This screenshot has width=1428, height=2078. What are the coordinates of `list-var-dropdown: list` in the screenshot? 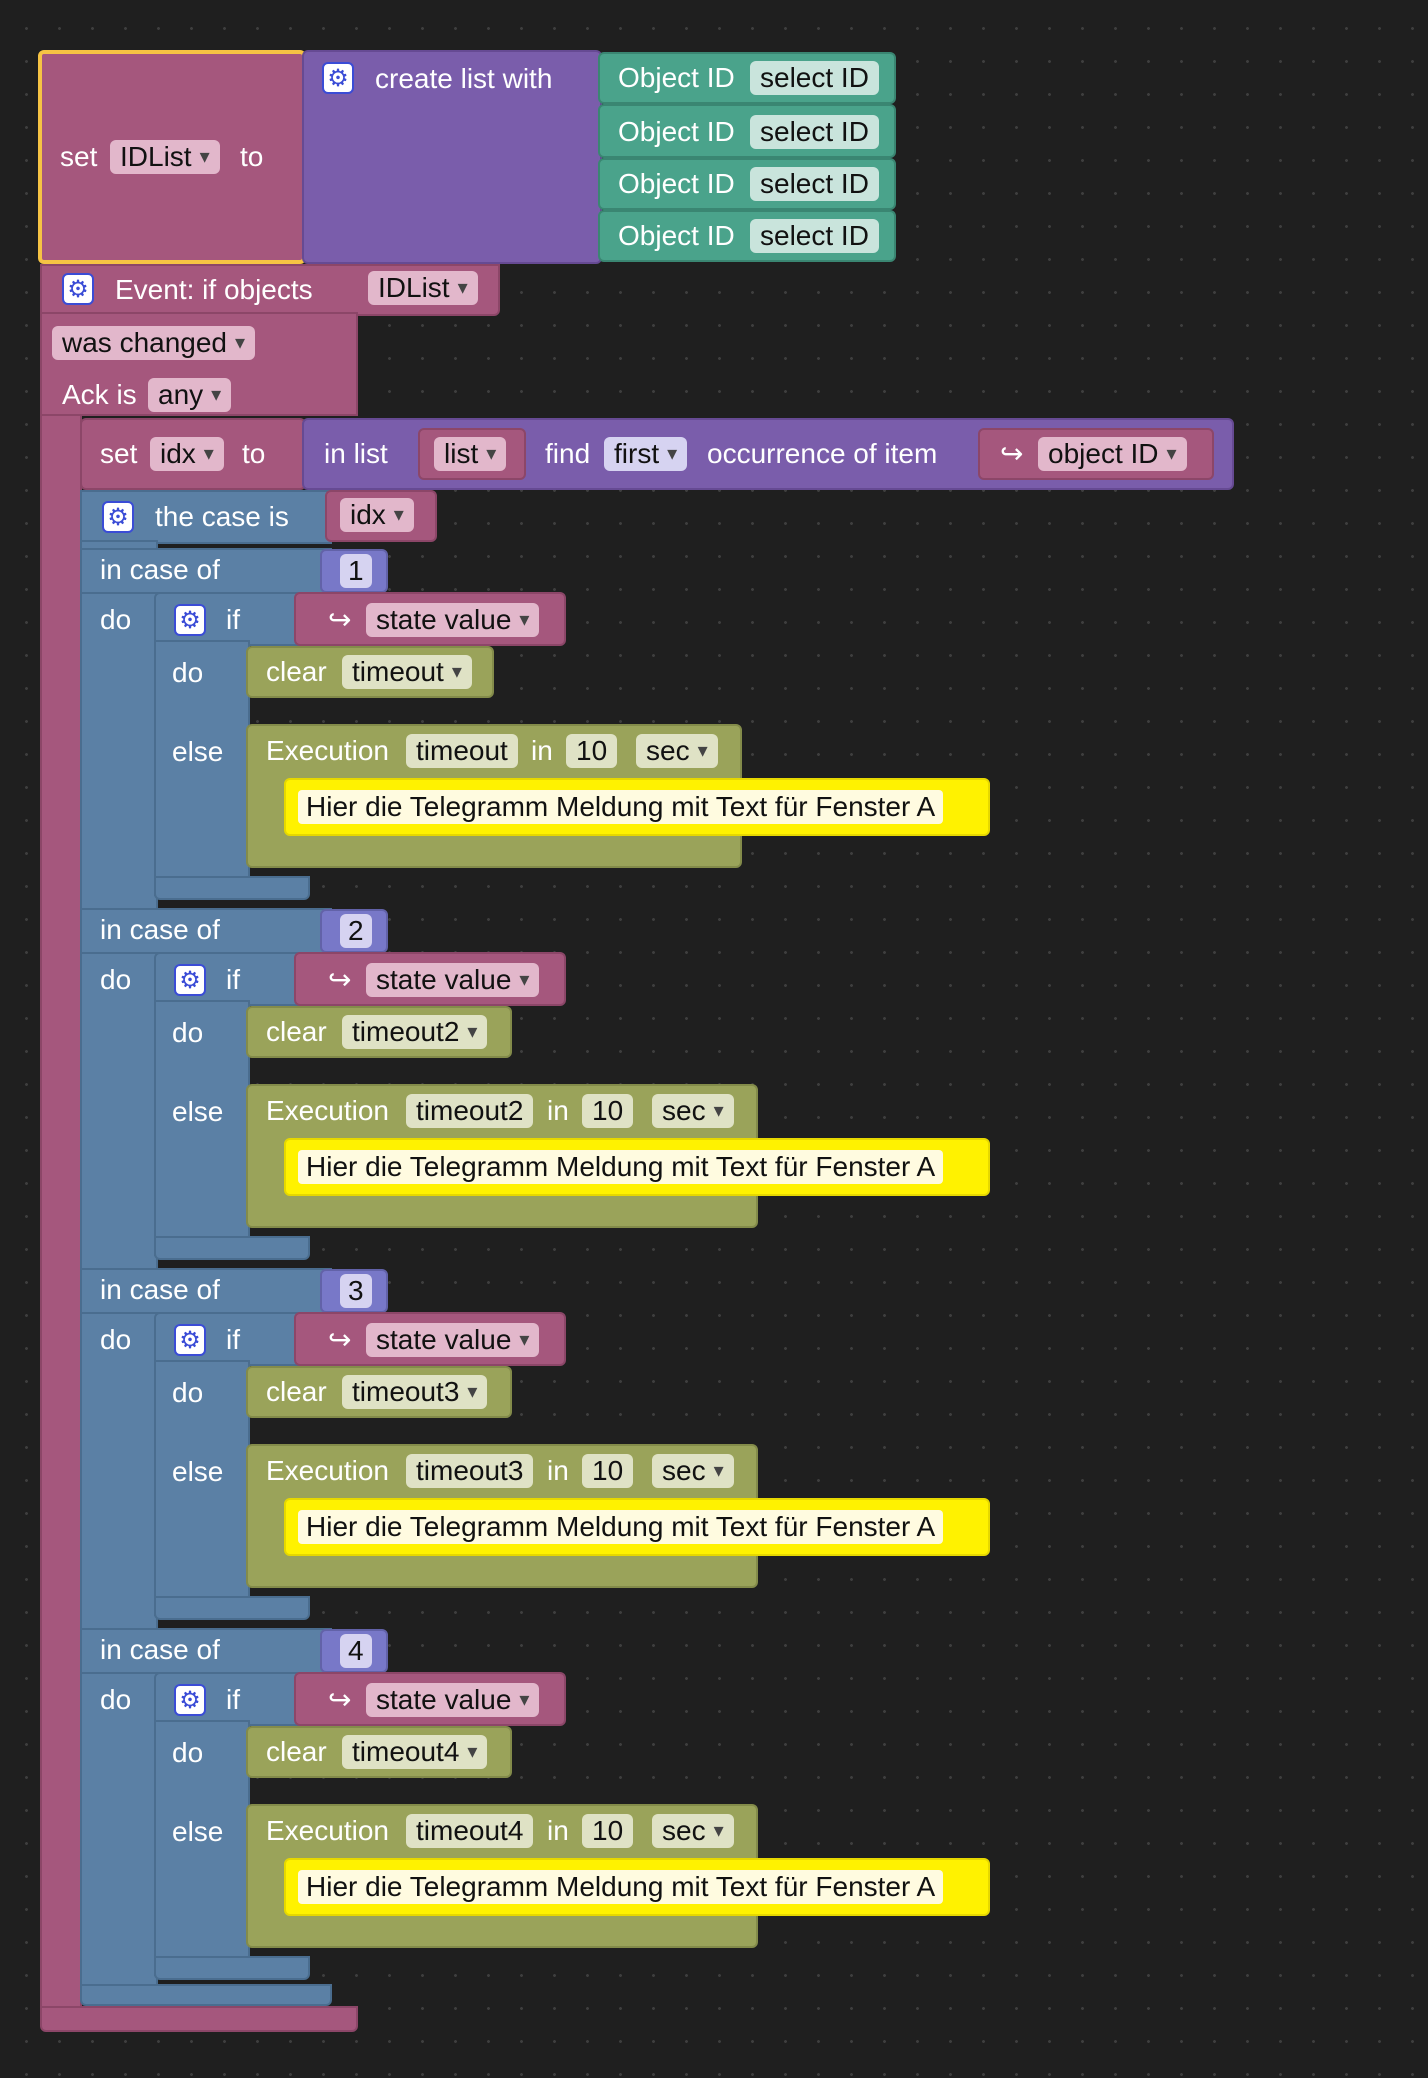 It's located at (470, 454).